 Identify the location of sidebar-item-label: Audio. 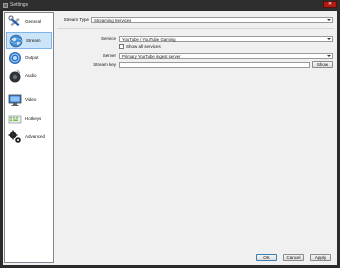
(31, 75).